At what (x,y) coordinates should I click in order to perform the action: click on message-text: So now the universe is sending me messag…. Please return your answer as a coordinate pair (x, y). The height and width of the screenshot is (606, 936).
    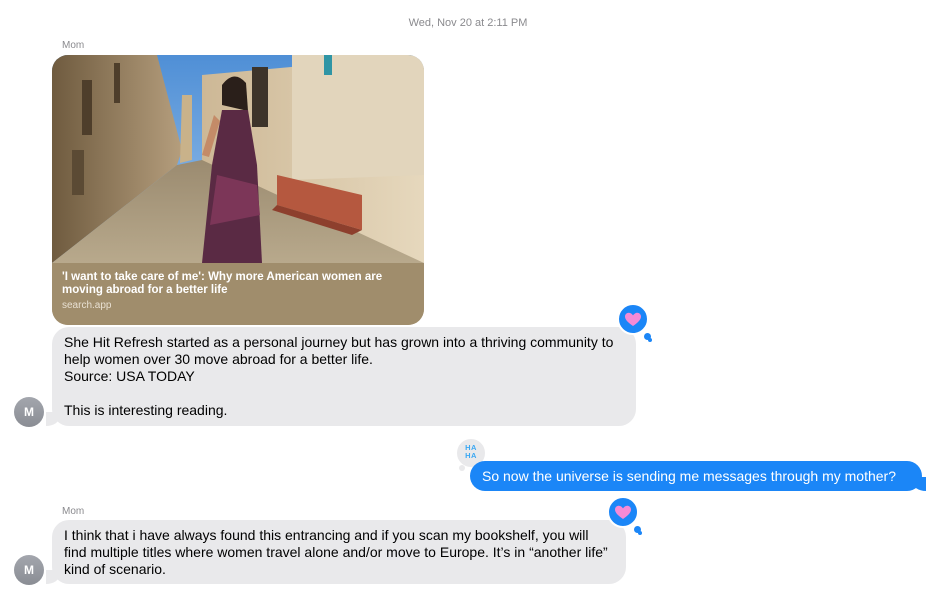
    Looking at the image, I should click on (689, 476).